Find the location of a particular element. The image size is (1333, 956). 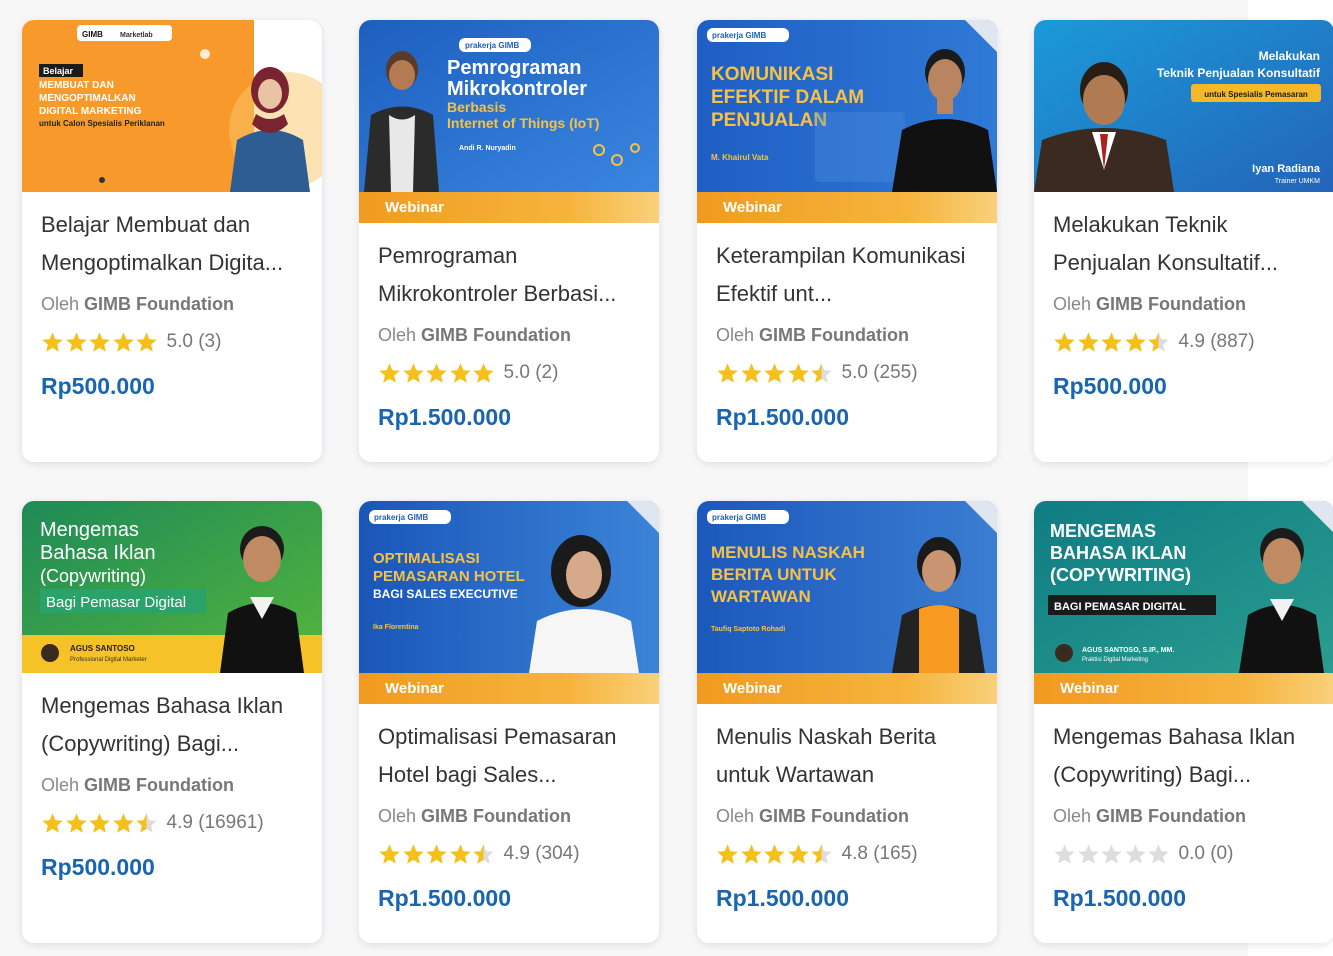

svg-text: Pemrograman is located at coordinates (514, 68).